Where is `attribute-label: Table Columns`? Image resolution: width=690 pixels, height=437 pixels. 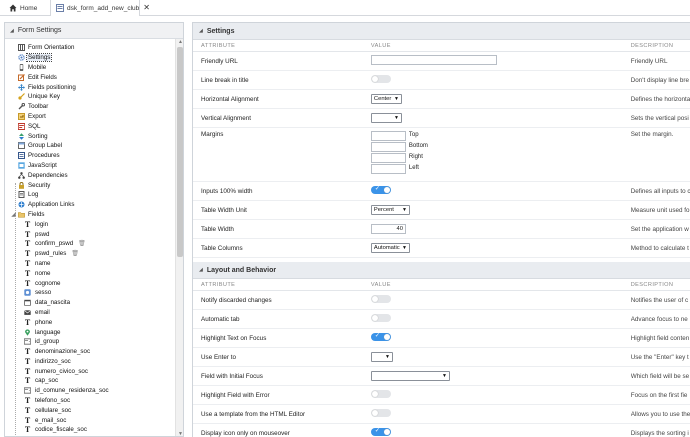 attribute-label: Table Columns is located at coordinates (222, 248).